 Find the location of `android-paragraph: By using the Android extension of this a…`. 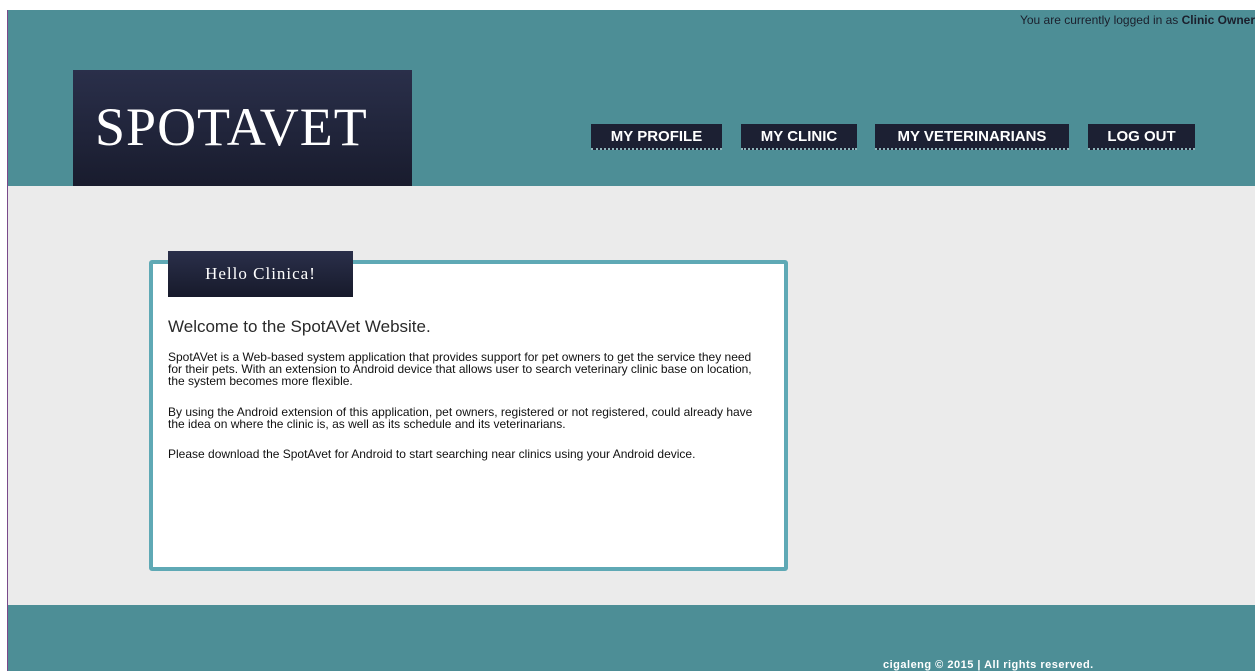

android-paragraph: By using the Android extension of this a… is located at coordinates (460, 418).